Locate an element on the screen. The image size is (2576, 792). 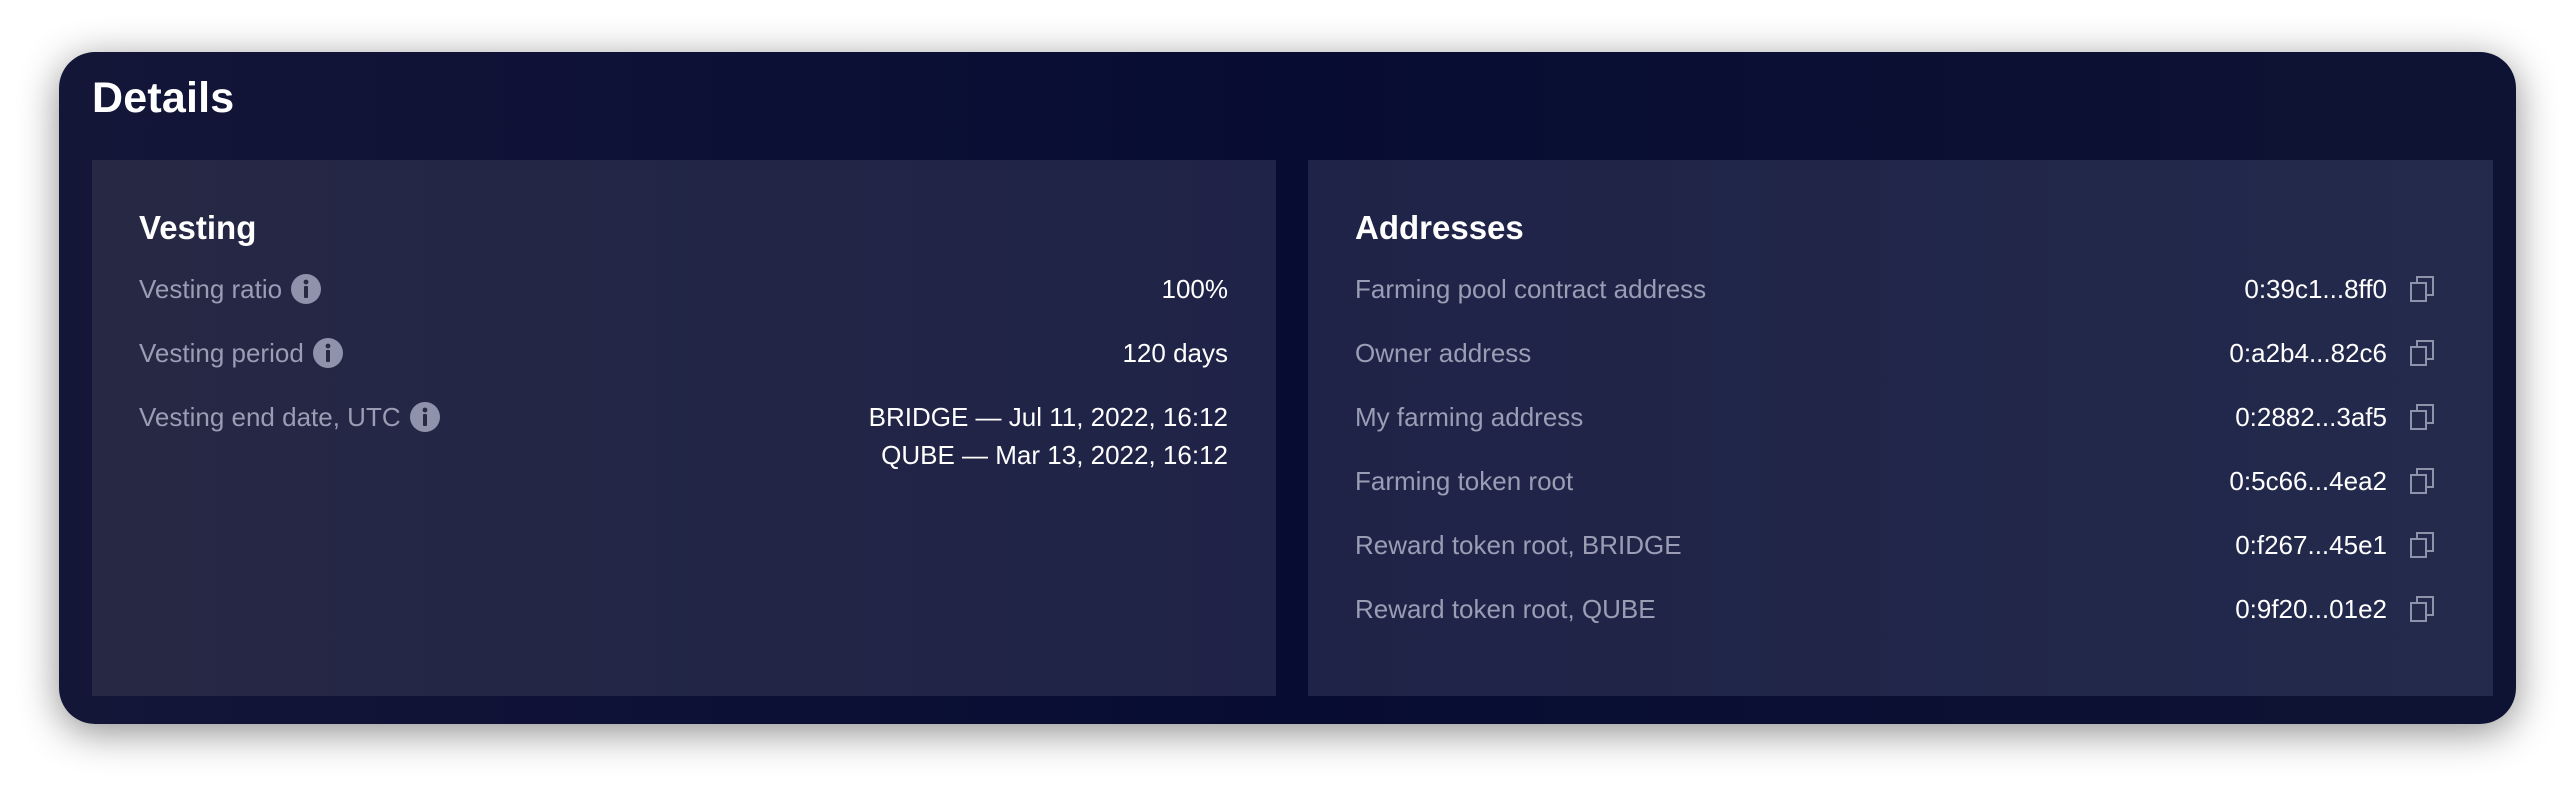
address-value-group: 0:39c1...8ff0 is located at coordinates (2344, 289).